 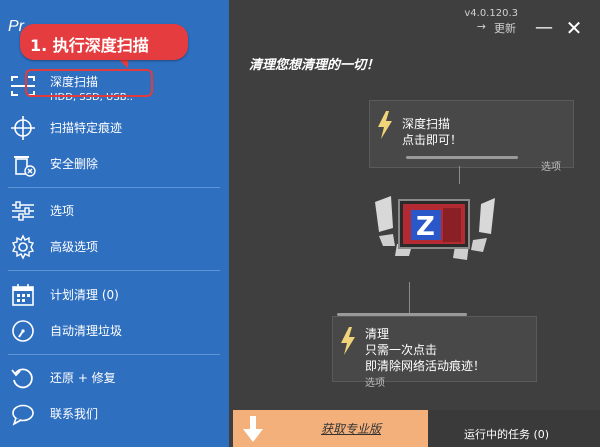 I want to click on deep-scan-card-desc: 点击即可！, so click(x=432, y=140).